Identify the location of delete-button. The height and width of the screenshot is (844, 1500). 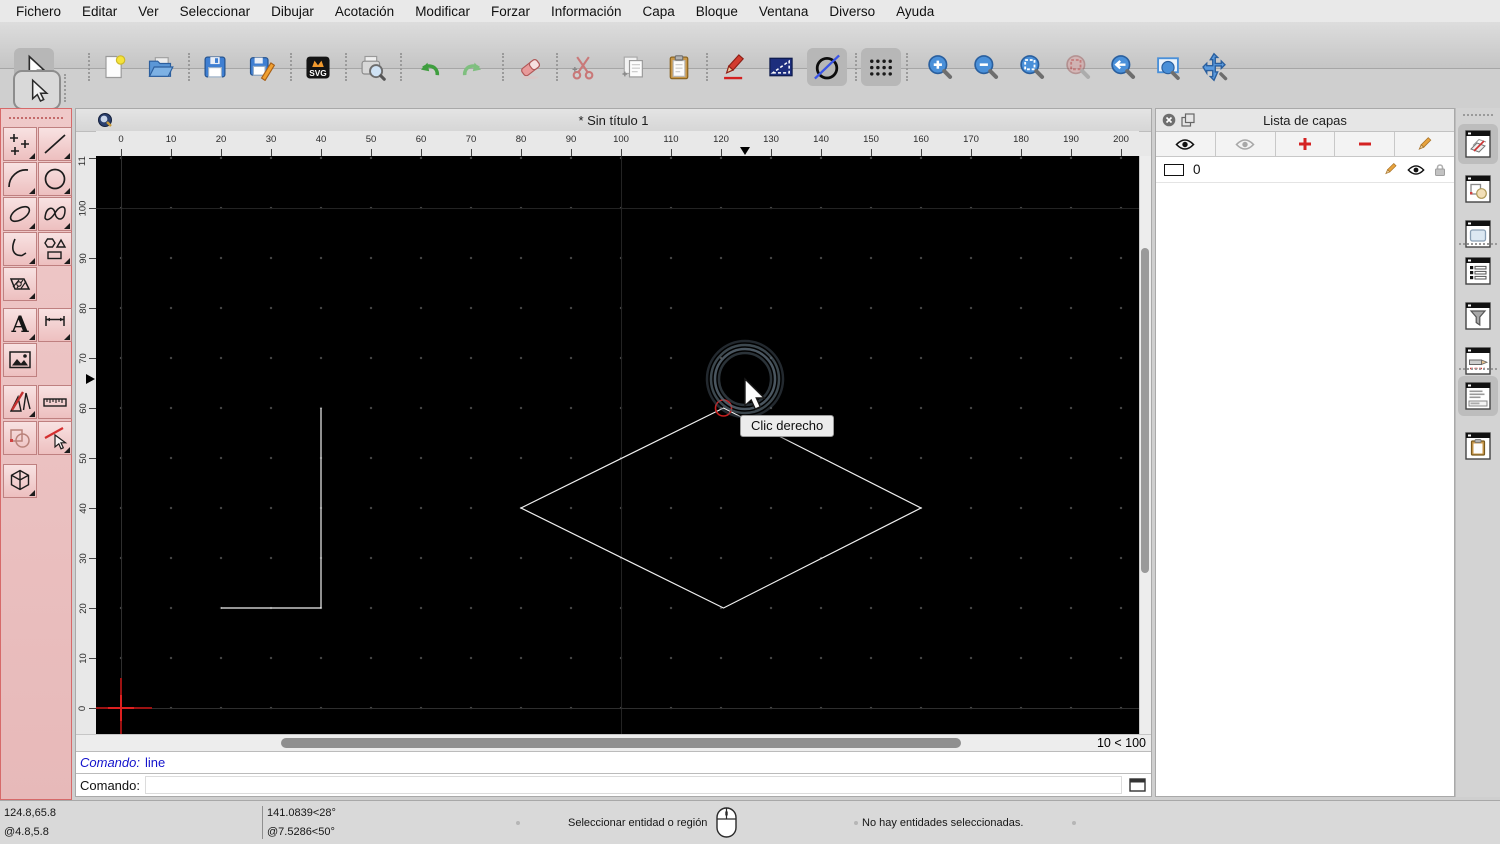
(530, 67).